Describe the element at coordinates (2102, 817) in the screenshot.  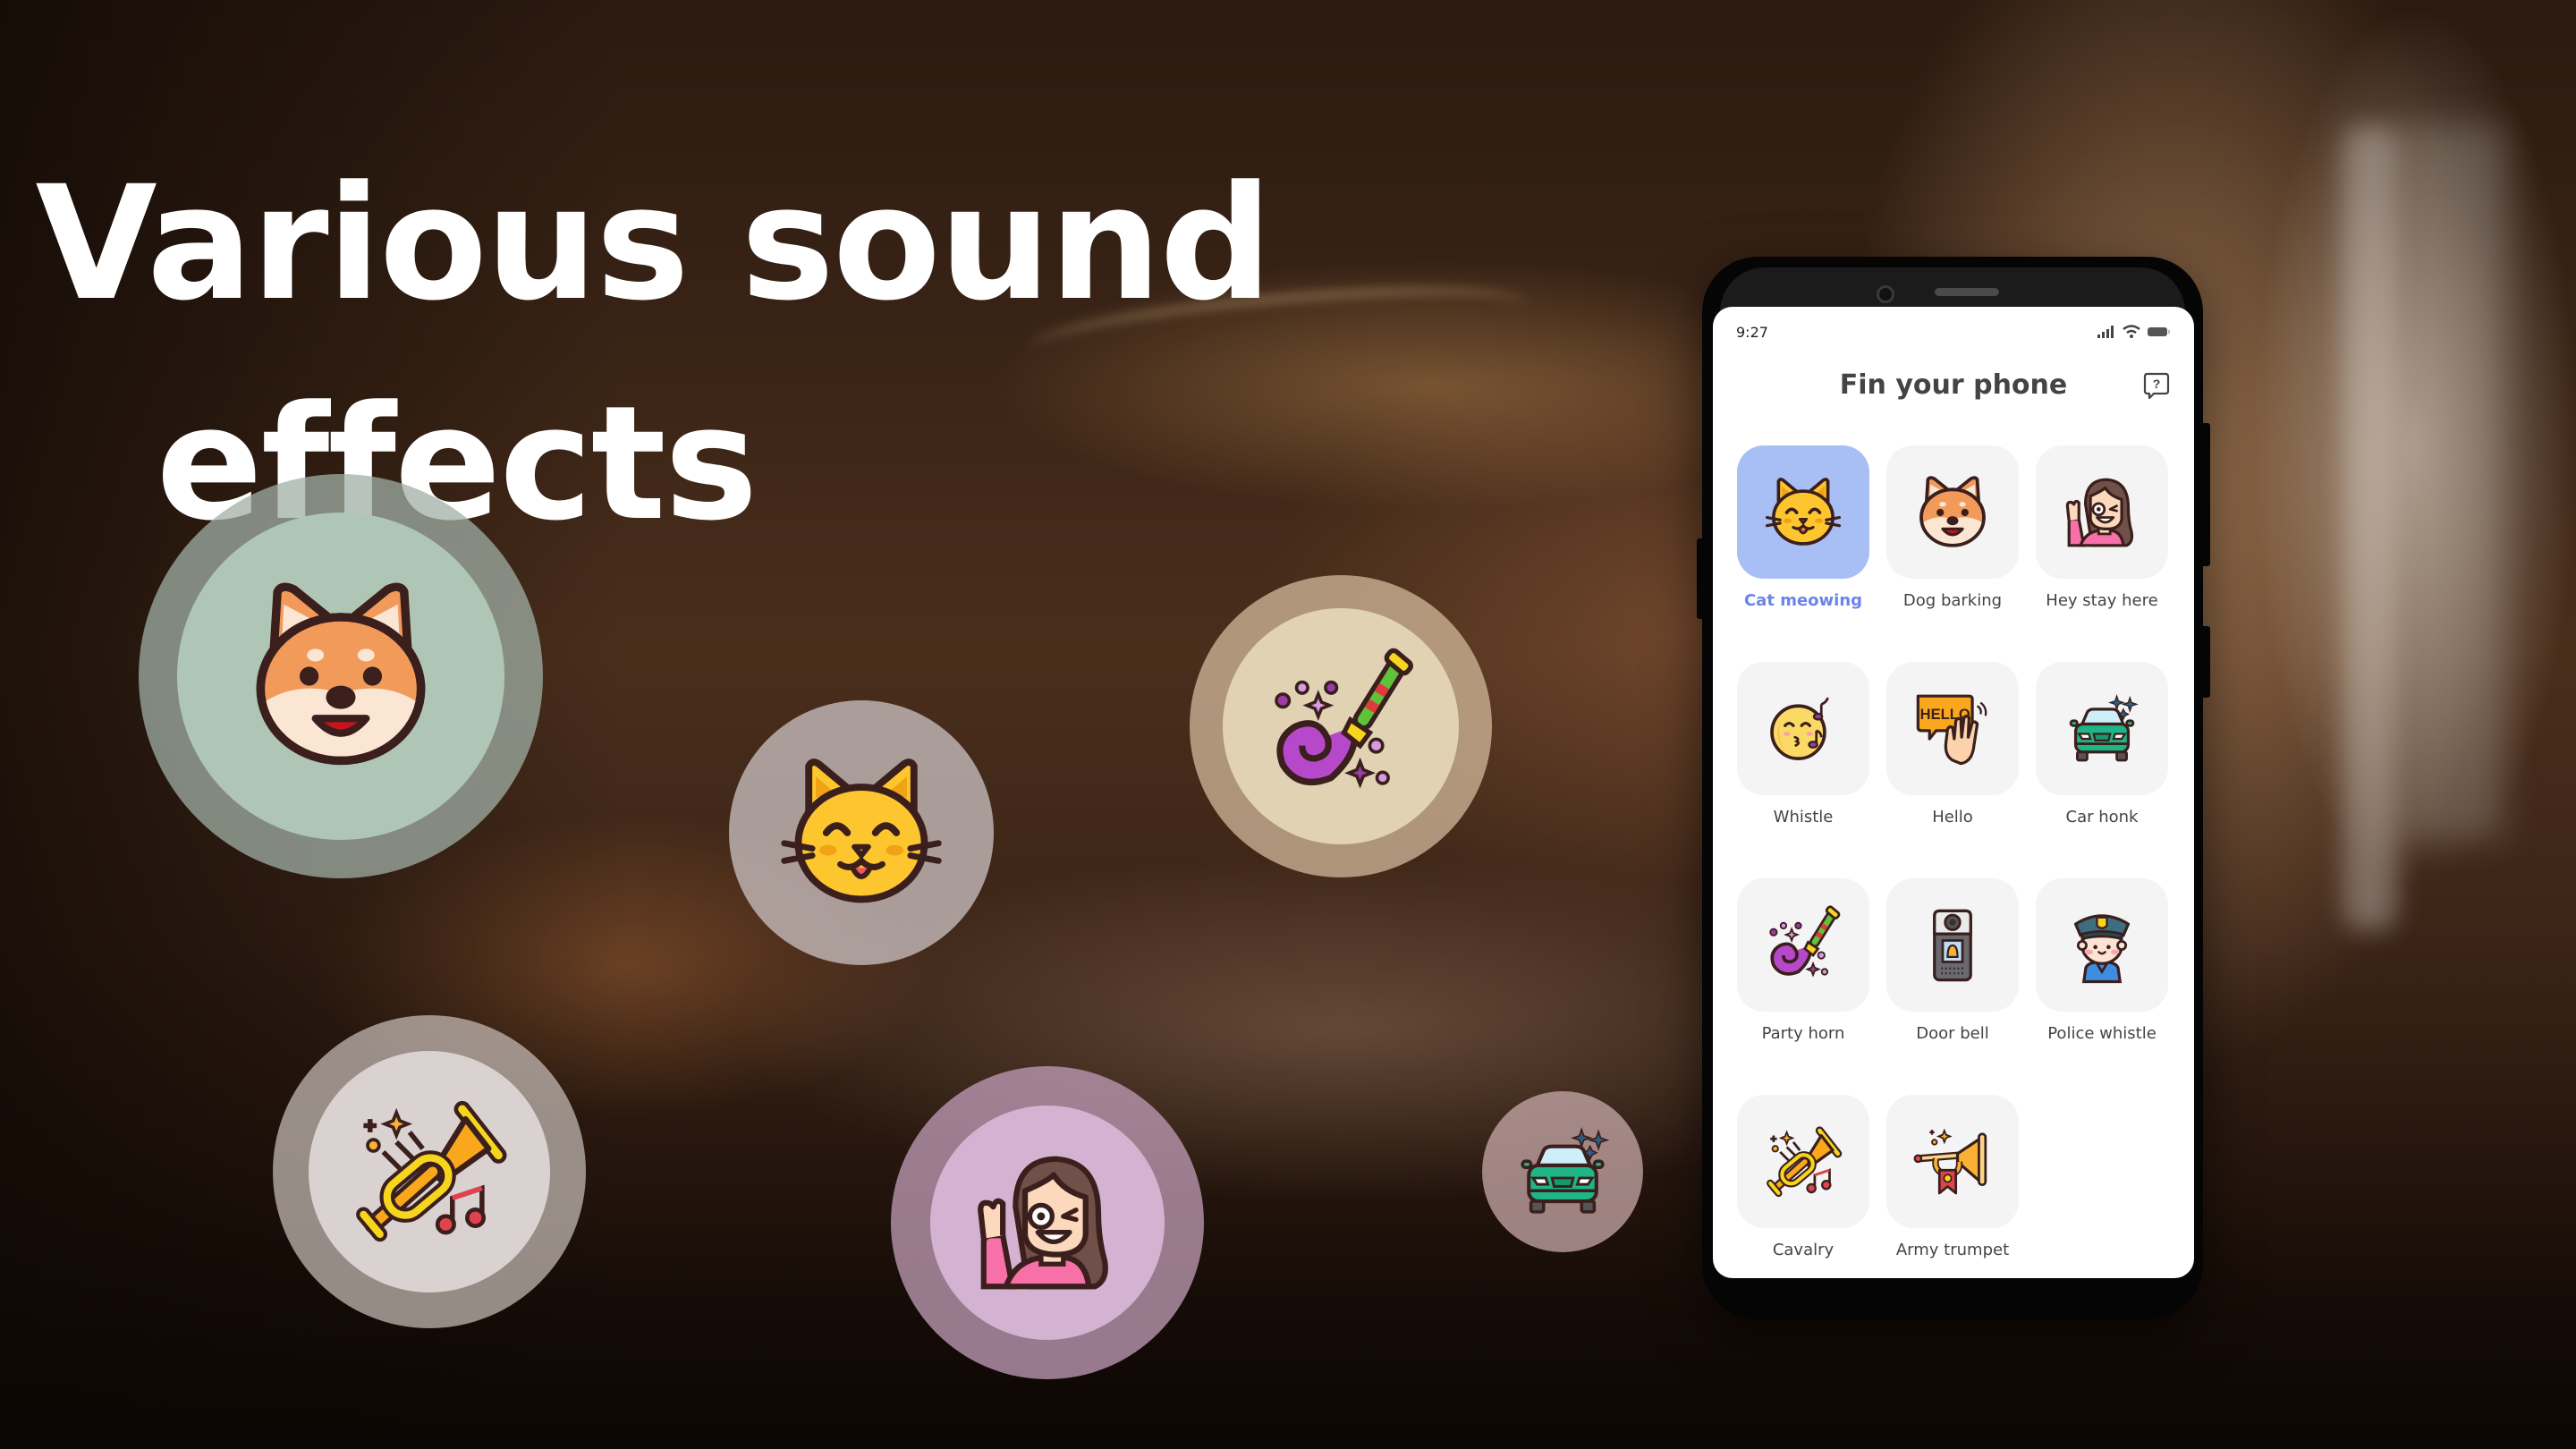
I see `sound-label: Car honk` at that location.